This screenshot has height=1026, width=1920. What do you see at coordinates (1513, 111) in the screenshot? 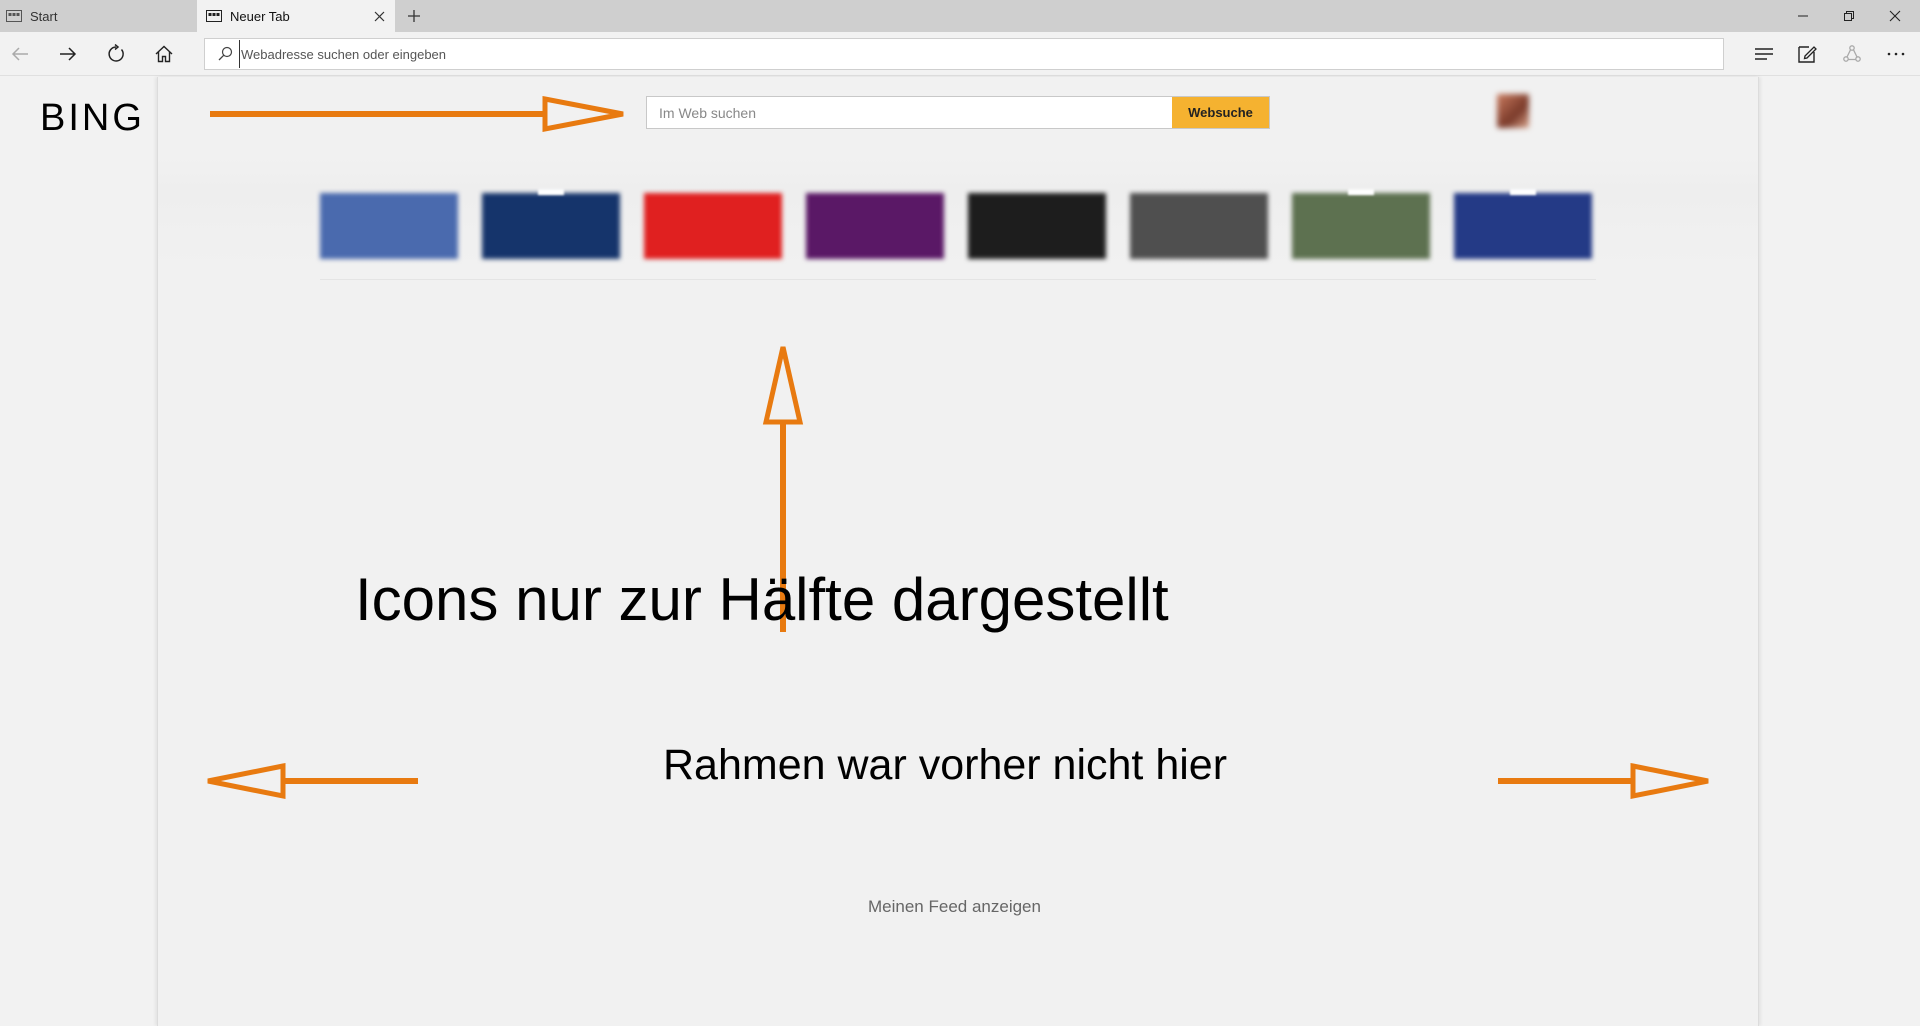
I see `avatar` at bounding box center [1513, 111].